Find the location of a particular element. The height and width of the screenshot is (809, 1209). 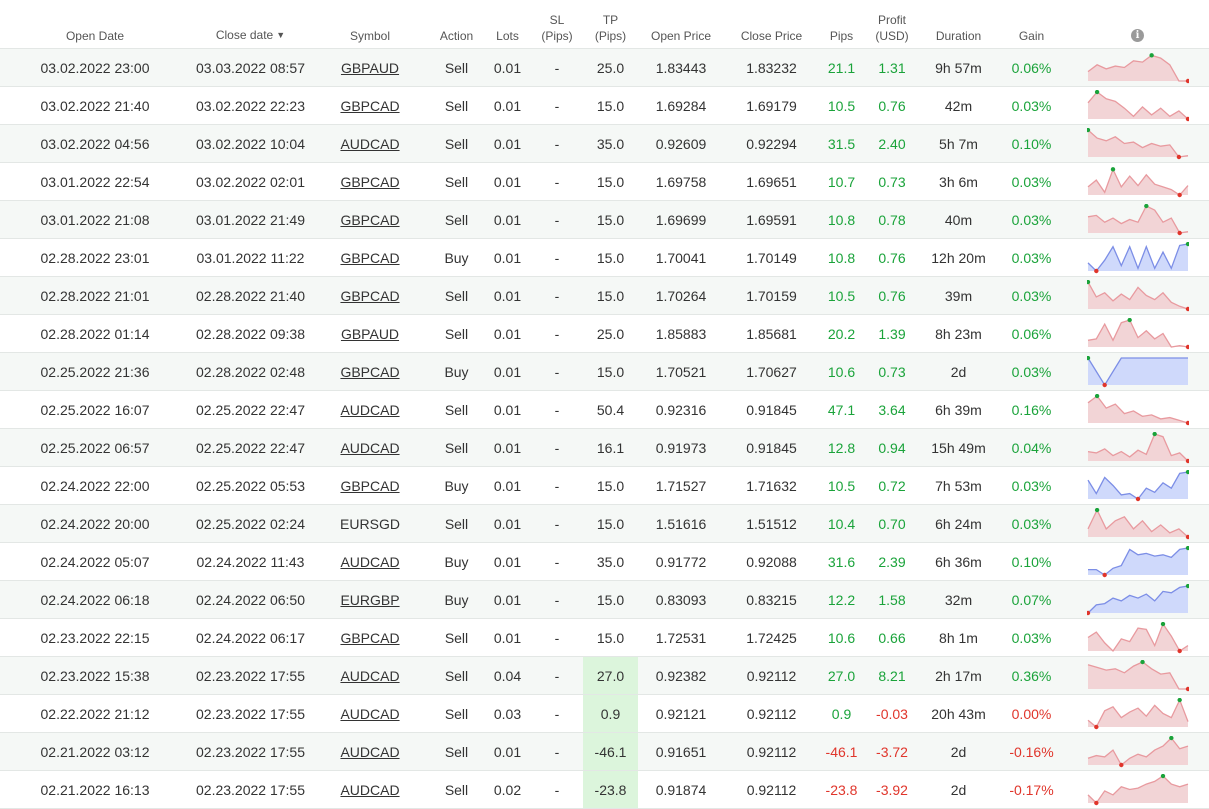

close-price-cell: 1.83232 is located at coordinates (771, 67).